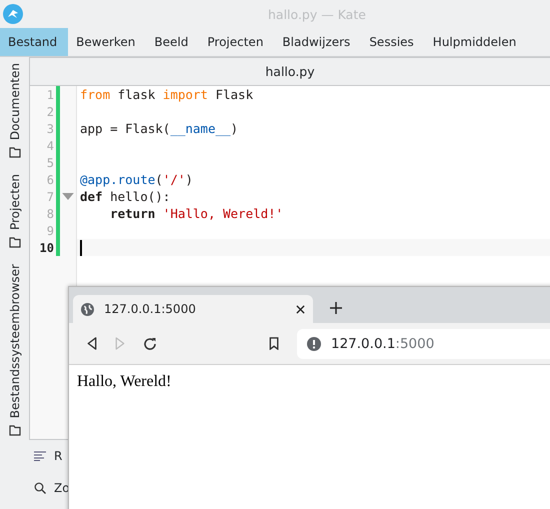  What do you see at coordinates (40, 456) in the screenshot?
I see `lines-icon` at bounding box center [40, 456].